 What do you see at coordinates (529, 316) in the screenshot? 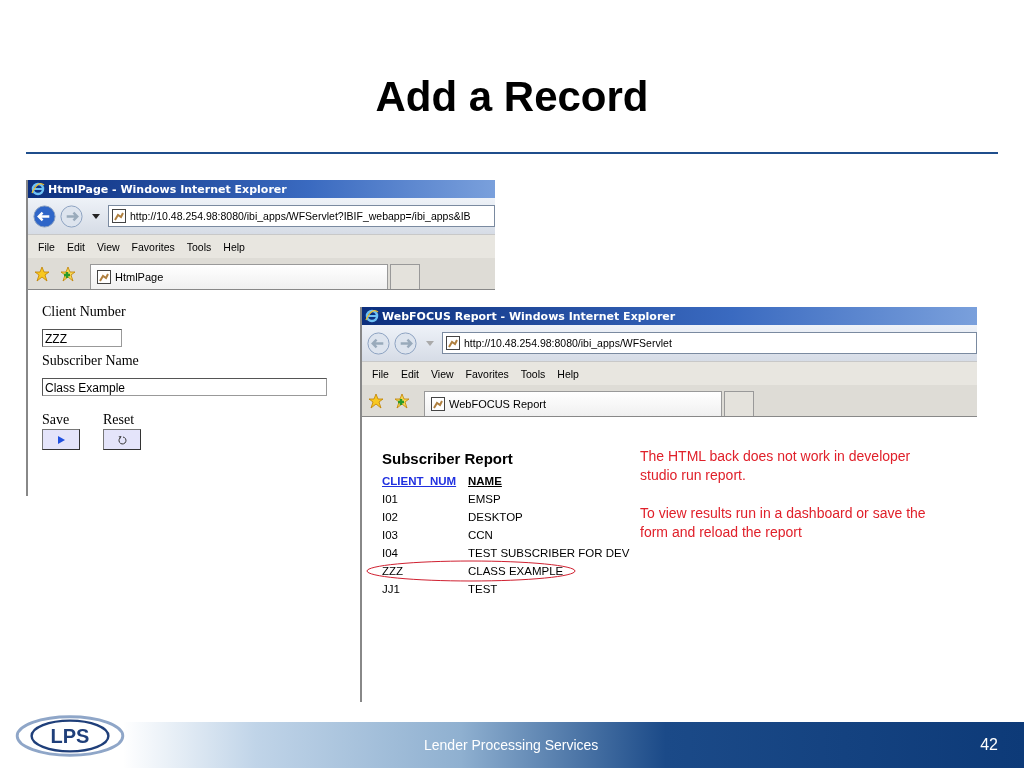
I see `window-title: WebFOCUS Report - Windows Internet Explorer` at bounding box center [529, 316].